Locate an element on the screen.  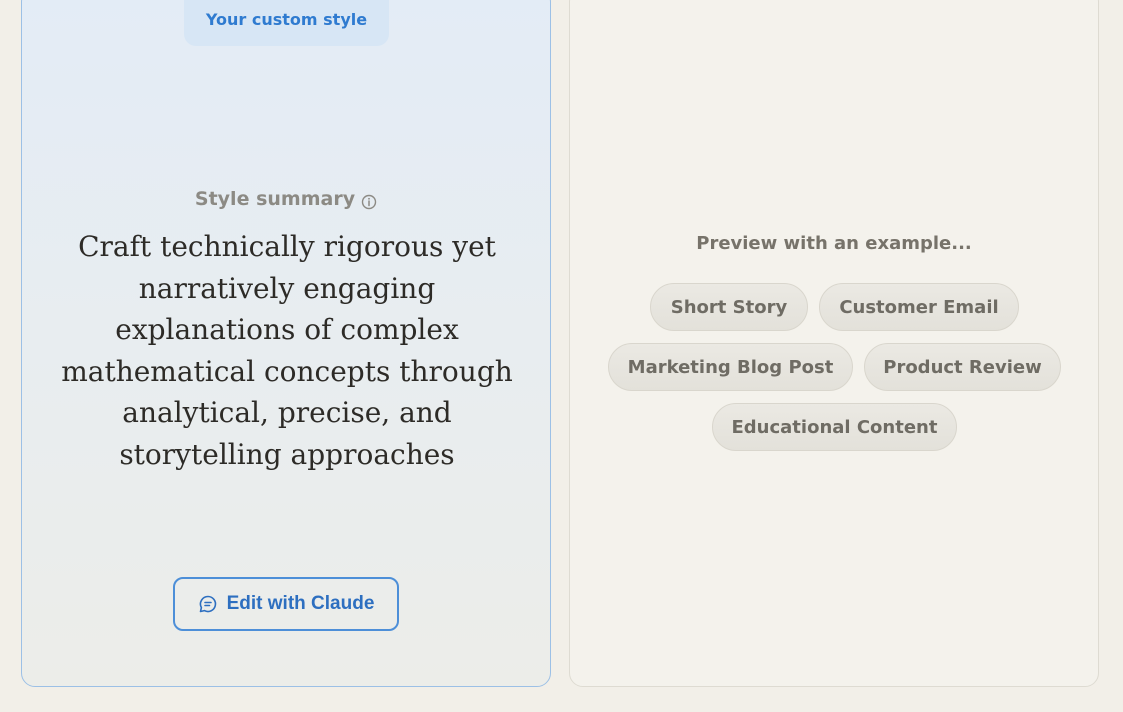
style-summary-label: Style summary is located at coordinates (275, 199).